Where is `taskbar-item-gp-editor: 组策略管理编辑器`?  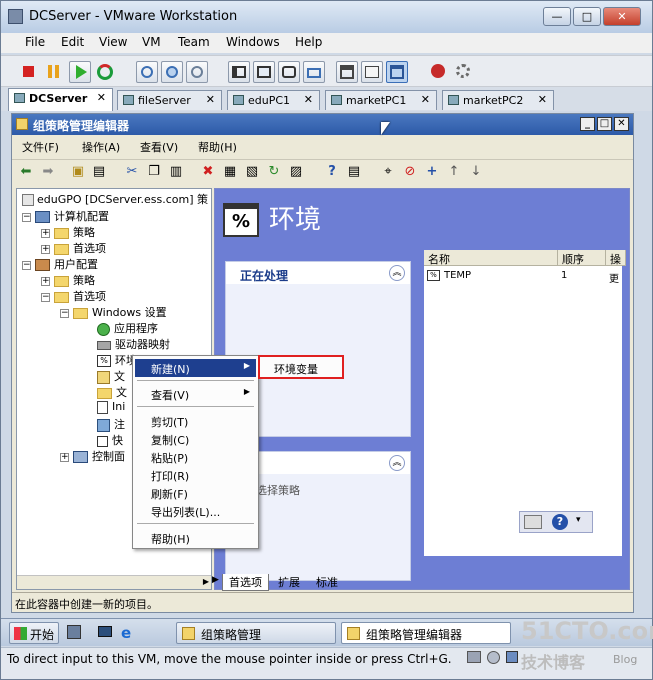 taskbar-item-gp-editor: 组策略管理编辑器 is located at coordinates (426, 633).